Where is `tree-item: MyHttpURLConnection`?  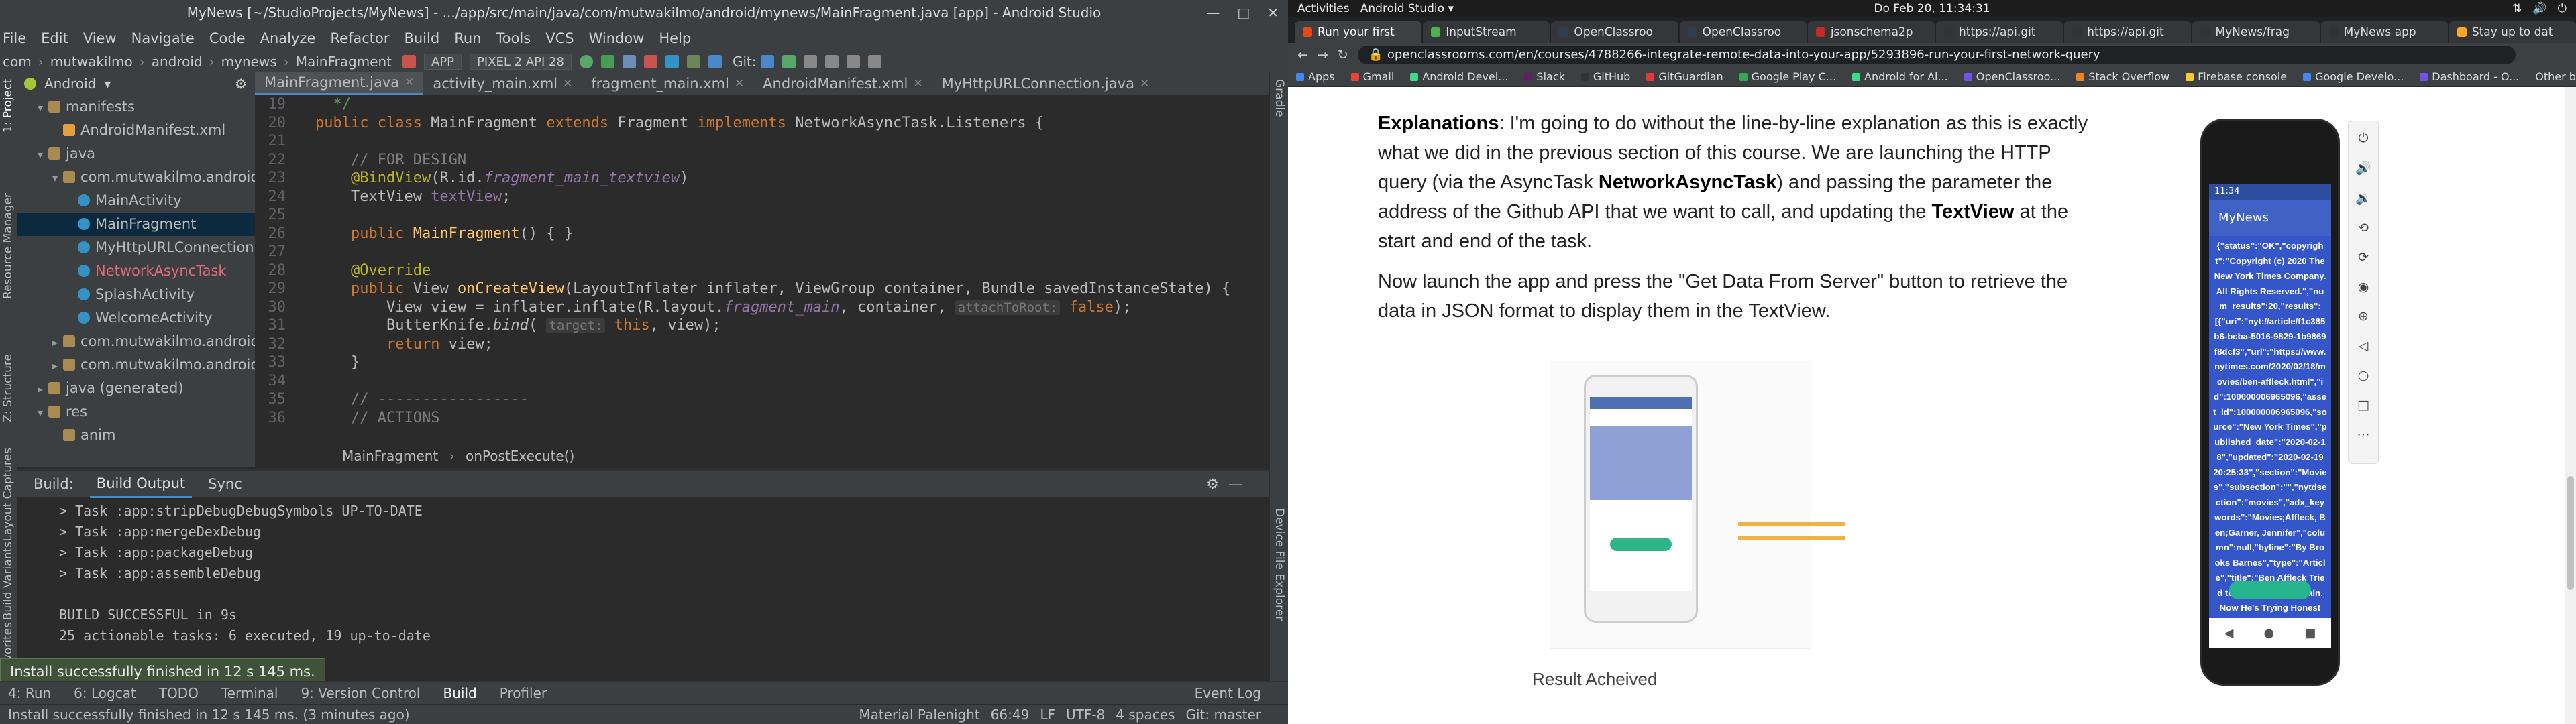
tree-item: MyHttpURLConnection is located at coordinates (136, 247).